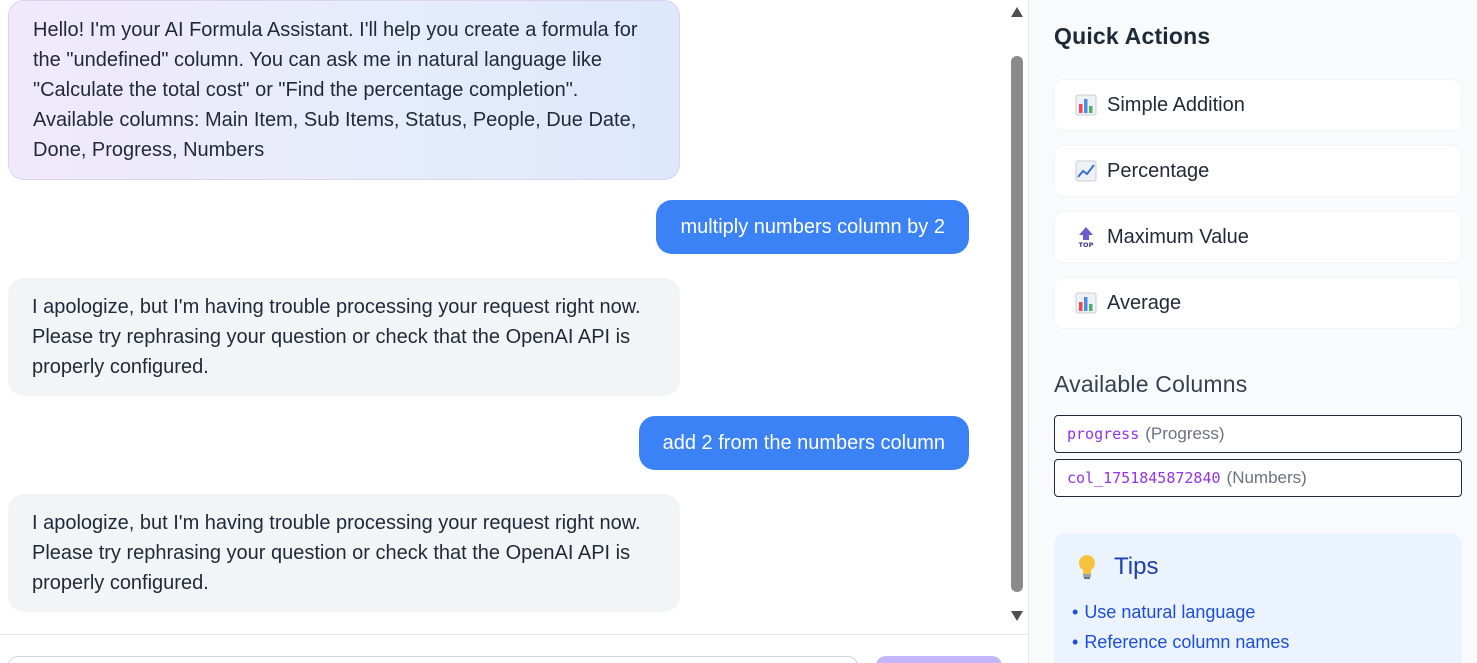 This screenshot has height=663, width=1477. Describe the element at coordinates (1086, 171) in the screenshot. I see `trending-up-icon` at that location.